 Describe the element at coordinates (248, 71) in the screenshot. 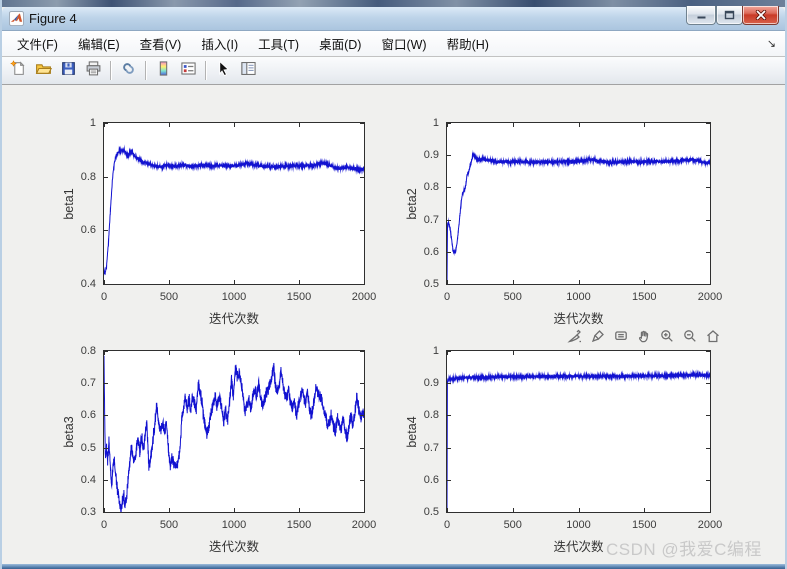

I see `property-editor-button` at that location.